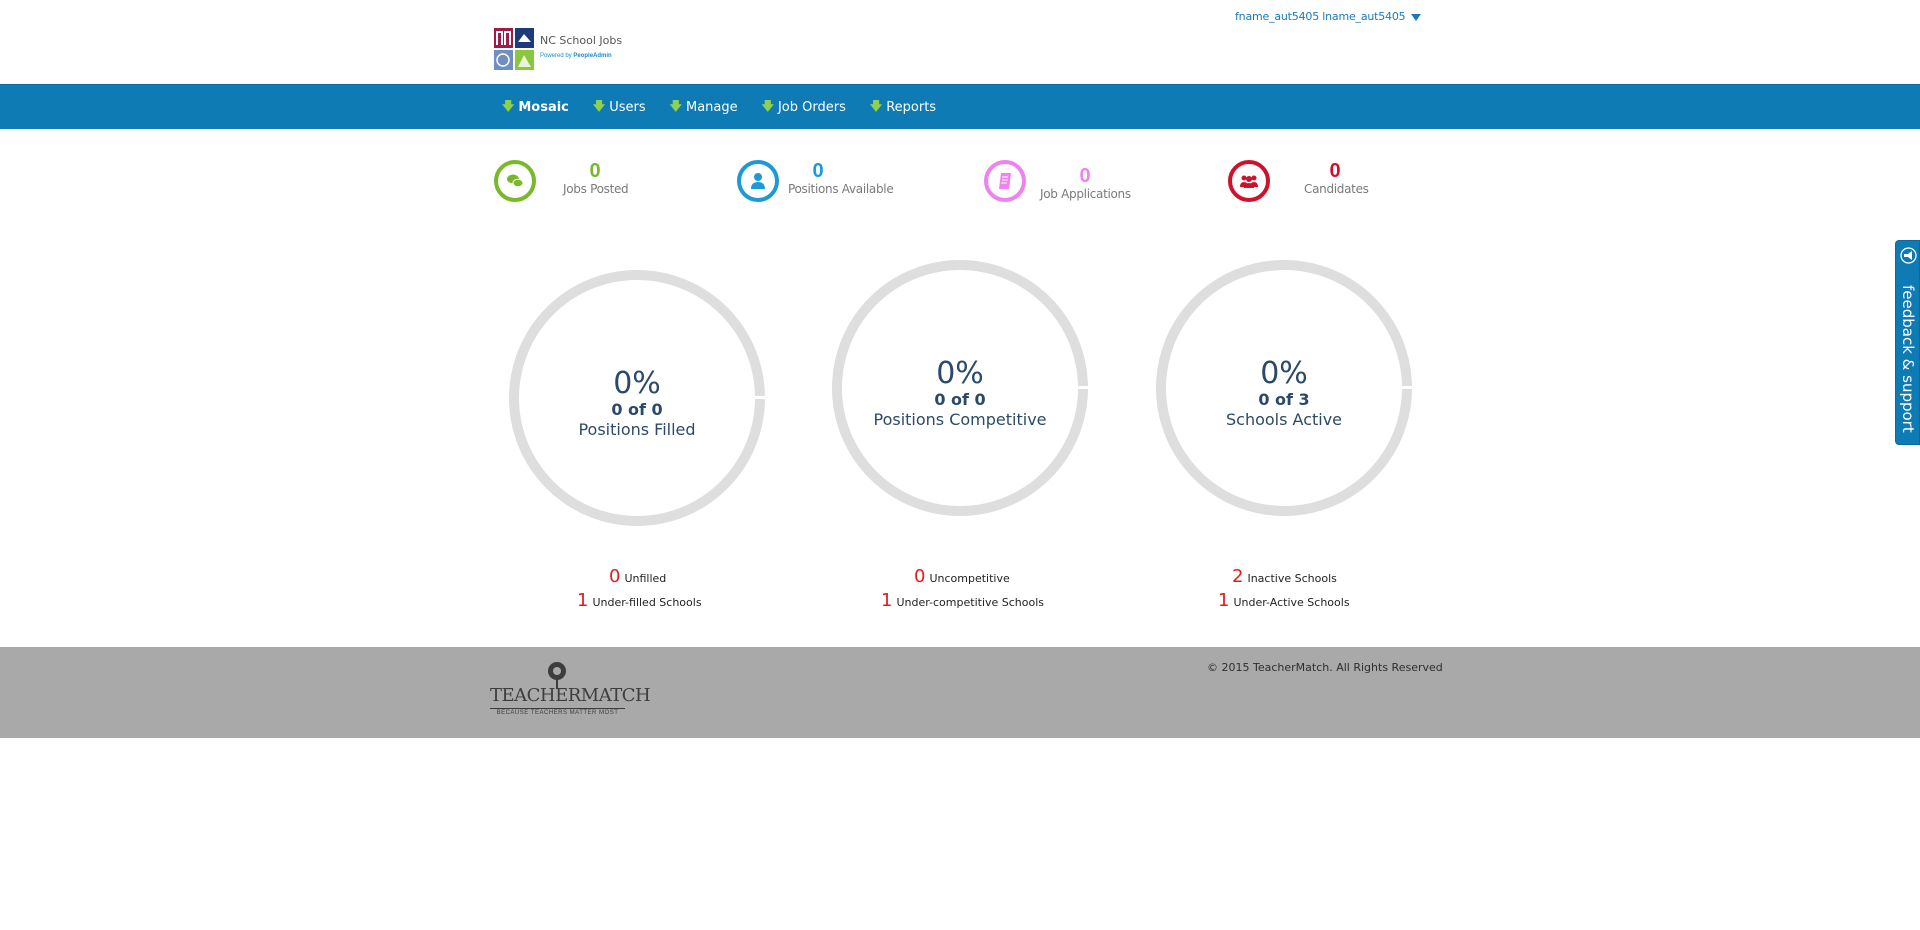 The height and width of the screenshot is (930, 1920). I want to click on user-name: fname_aut5405 lname_aut5405, so click(1320, 16).